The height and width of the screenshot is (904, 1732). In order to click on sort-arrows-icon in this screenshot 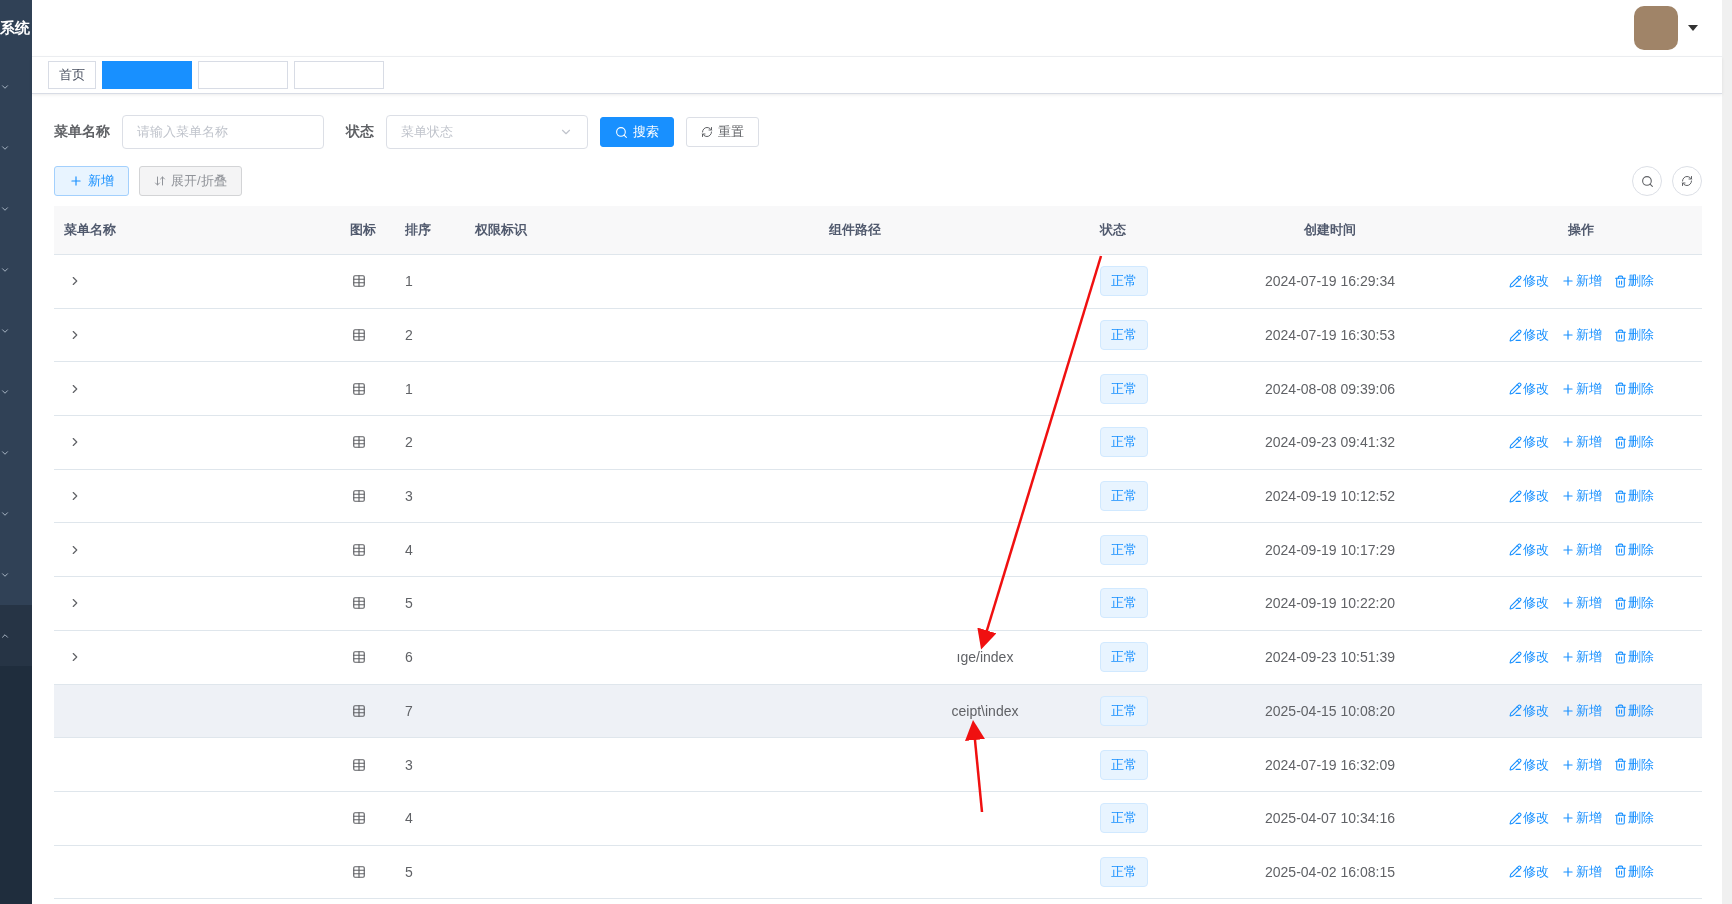, I will do `click(160, 181)`.